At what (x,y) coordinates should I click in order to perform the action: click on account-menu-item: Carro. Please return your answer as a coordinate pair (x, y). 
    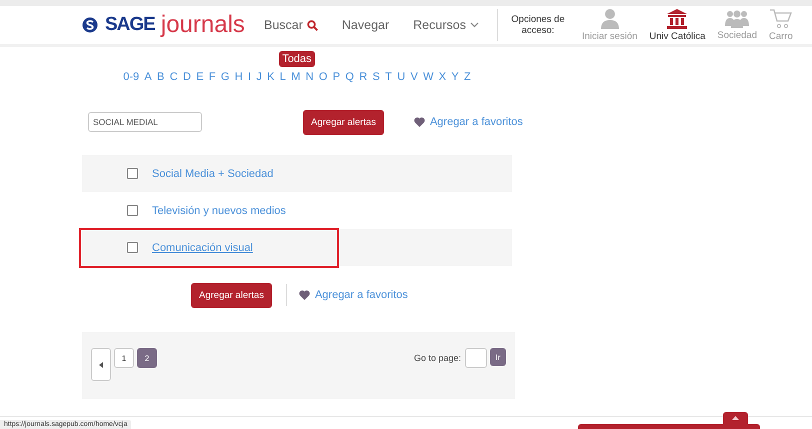
    Looking at the image, I should click on (781, 25).